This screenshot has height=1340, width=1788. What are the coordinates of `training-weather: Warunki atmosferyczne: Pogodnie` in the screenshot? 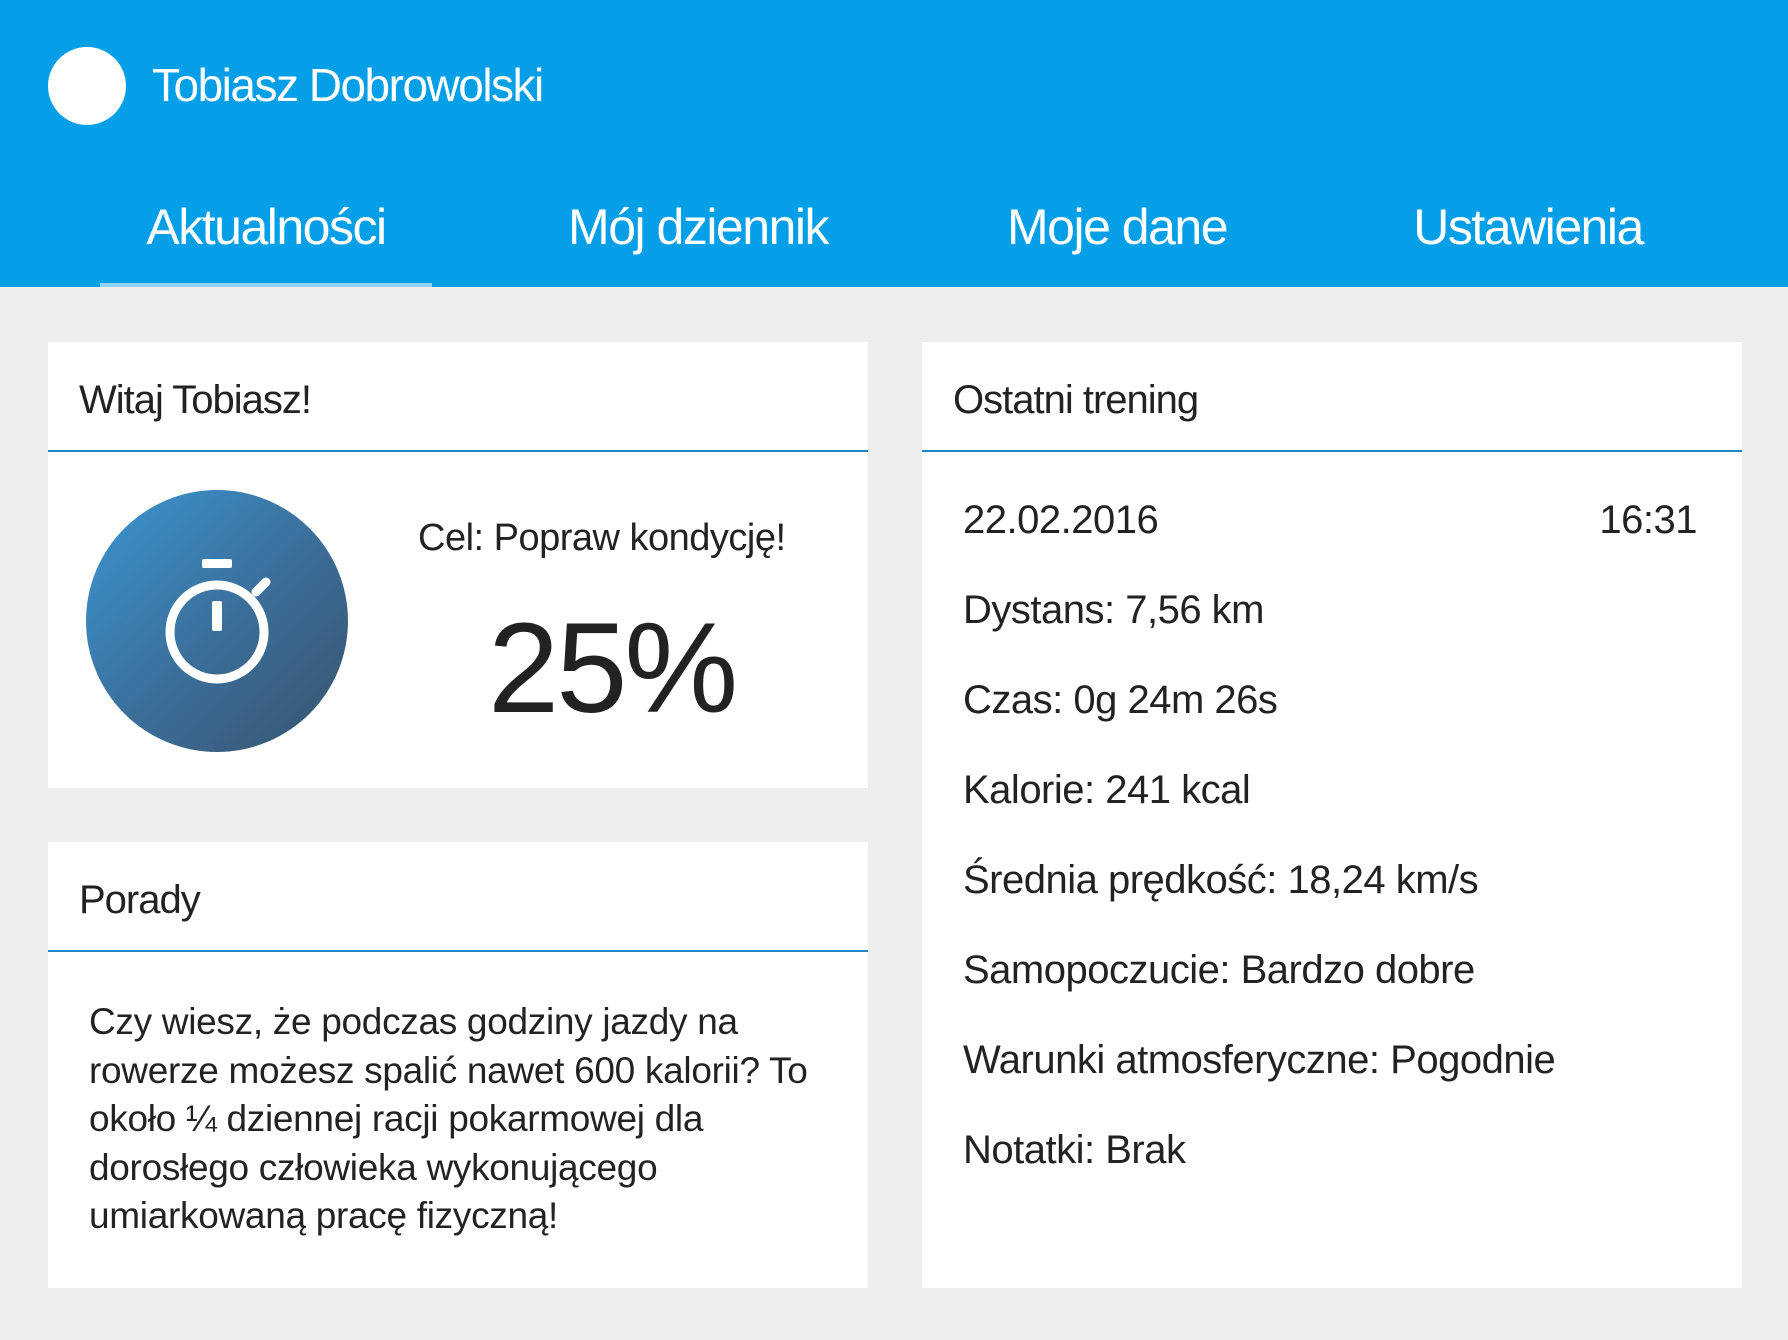 It's located at (1259, 1060).